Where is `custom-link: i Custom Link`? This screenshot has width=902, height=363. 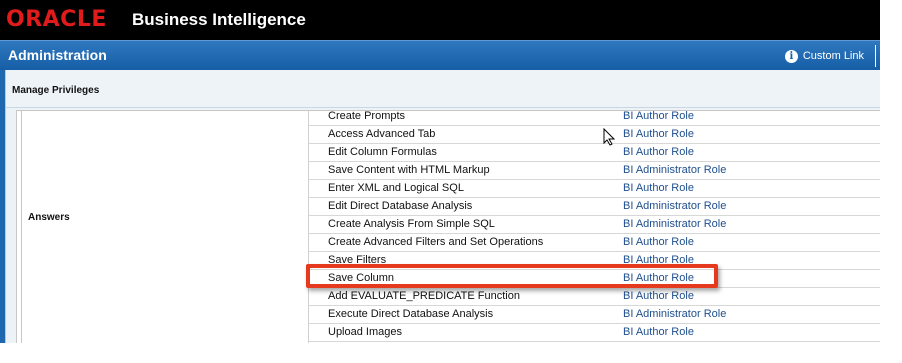 custom-link: i Custom Link is located at coordinates (824, 56).